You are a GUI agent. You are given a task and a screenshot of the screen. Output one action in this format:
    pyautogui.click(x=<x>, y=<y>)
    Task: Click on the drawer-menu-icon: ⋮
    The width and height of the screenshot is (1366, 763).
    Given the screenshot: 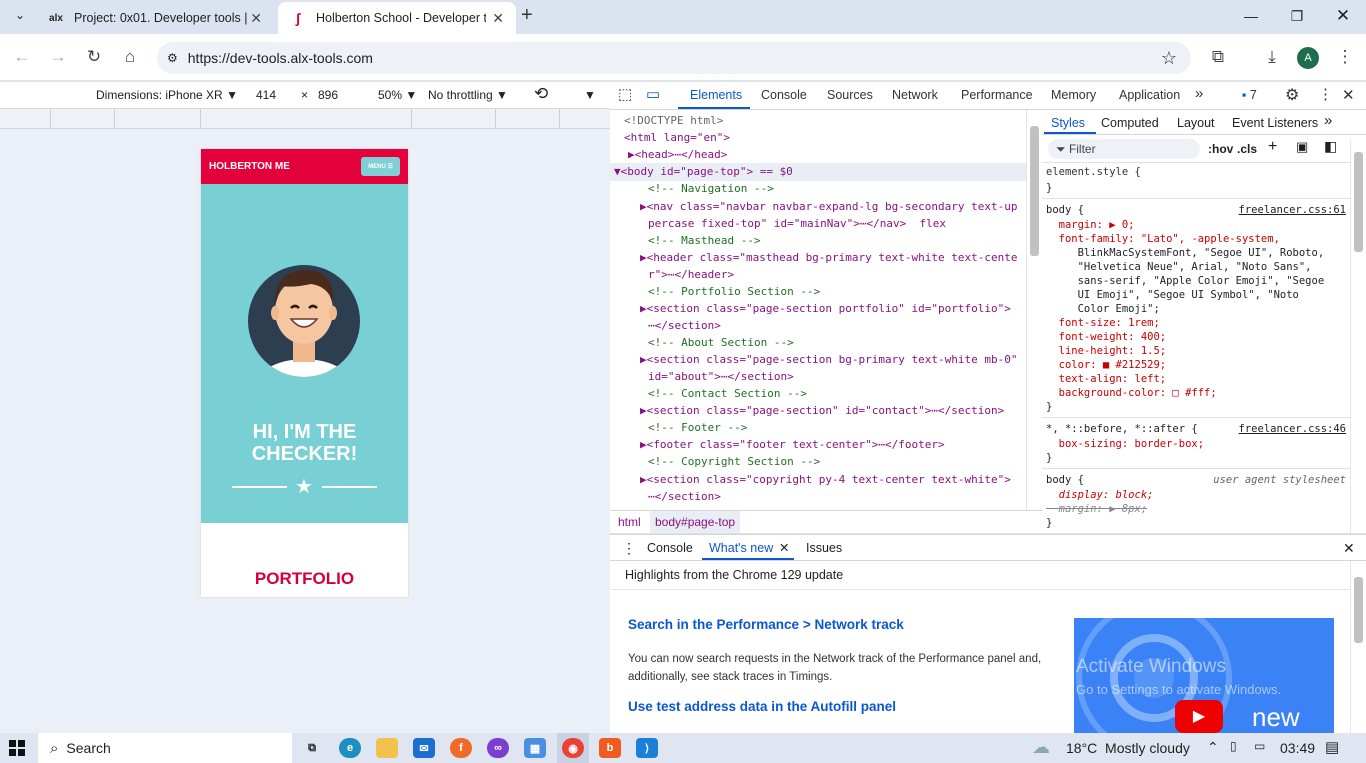 What is the action you would take?
    pyautogui.click(x=629, y=548)
    